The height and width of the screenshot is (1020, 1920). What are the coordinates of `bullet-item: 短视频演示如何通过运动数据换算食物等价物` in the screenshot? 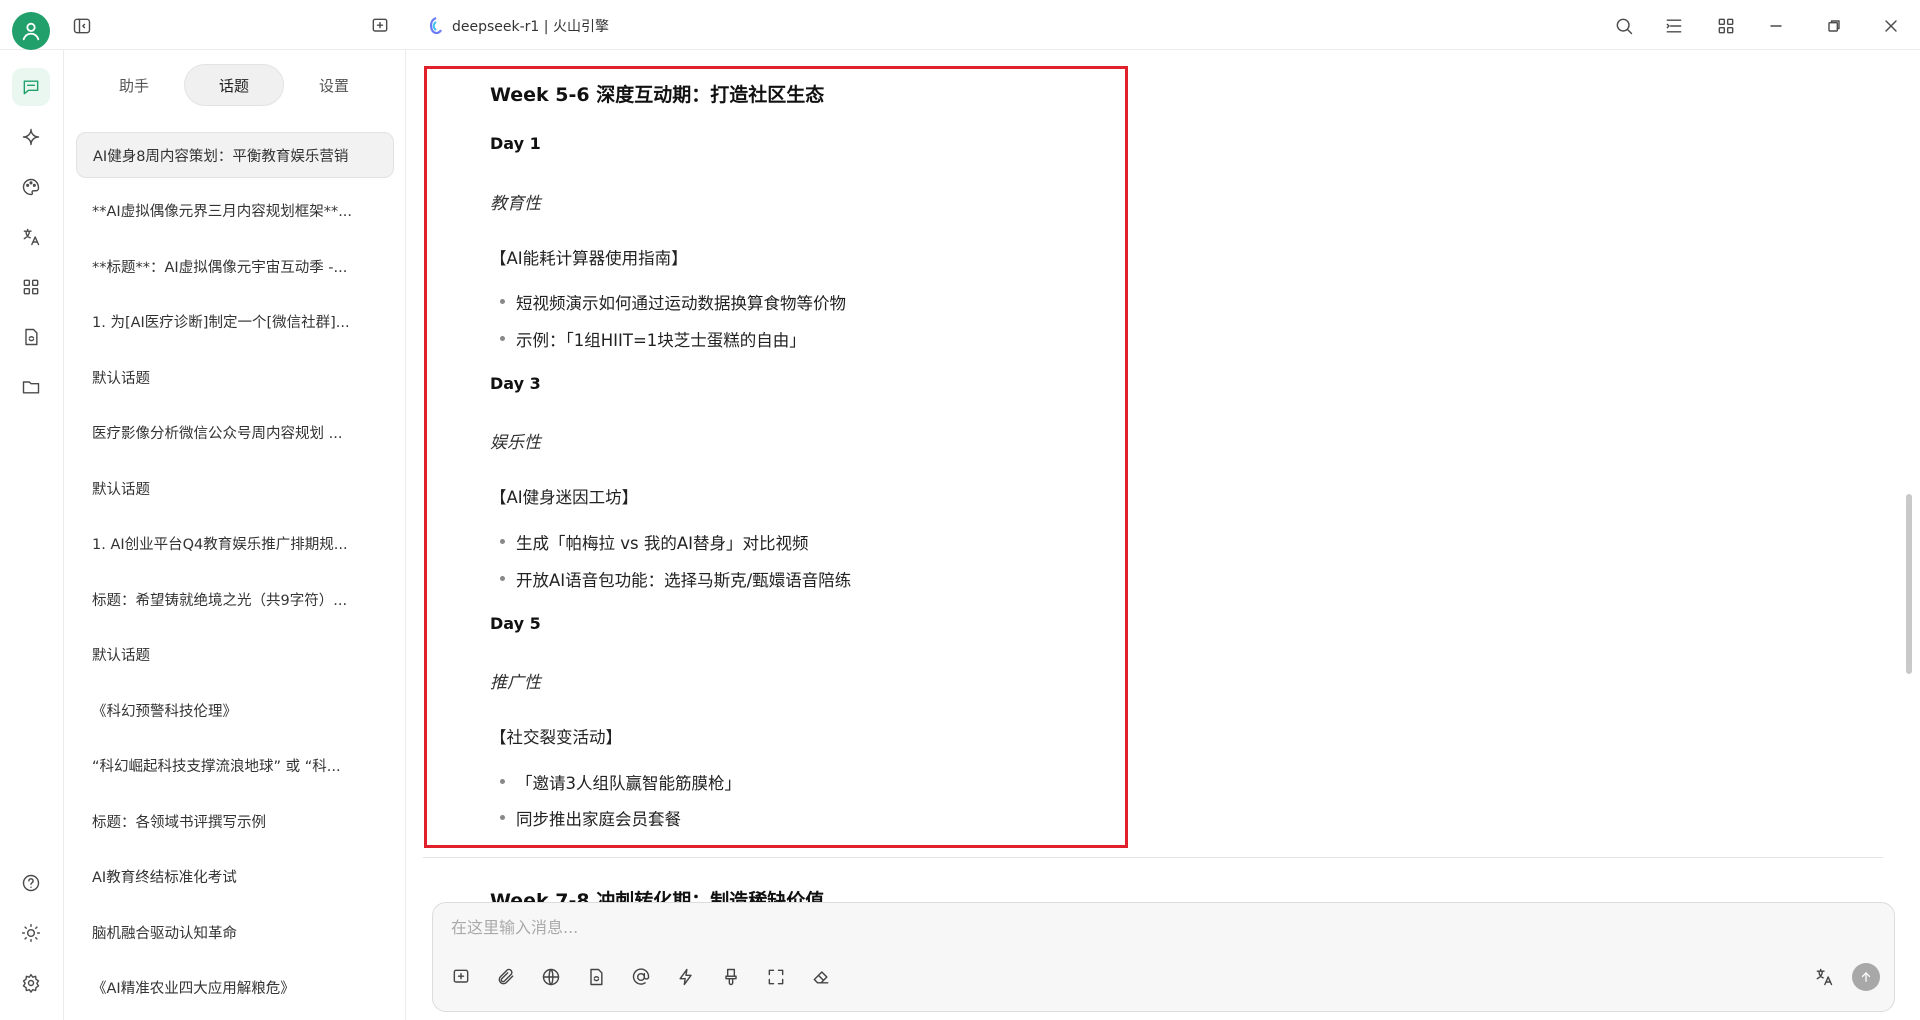 It's located at (668, 302).